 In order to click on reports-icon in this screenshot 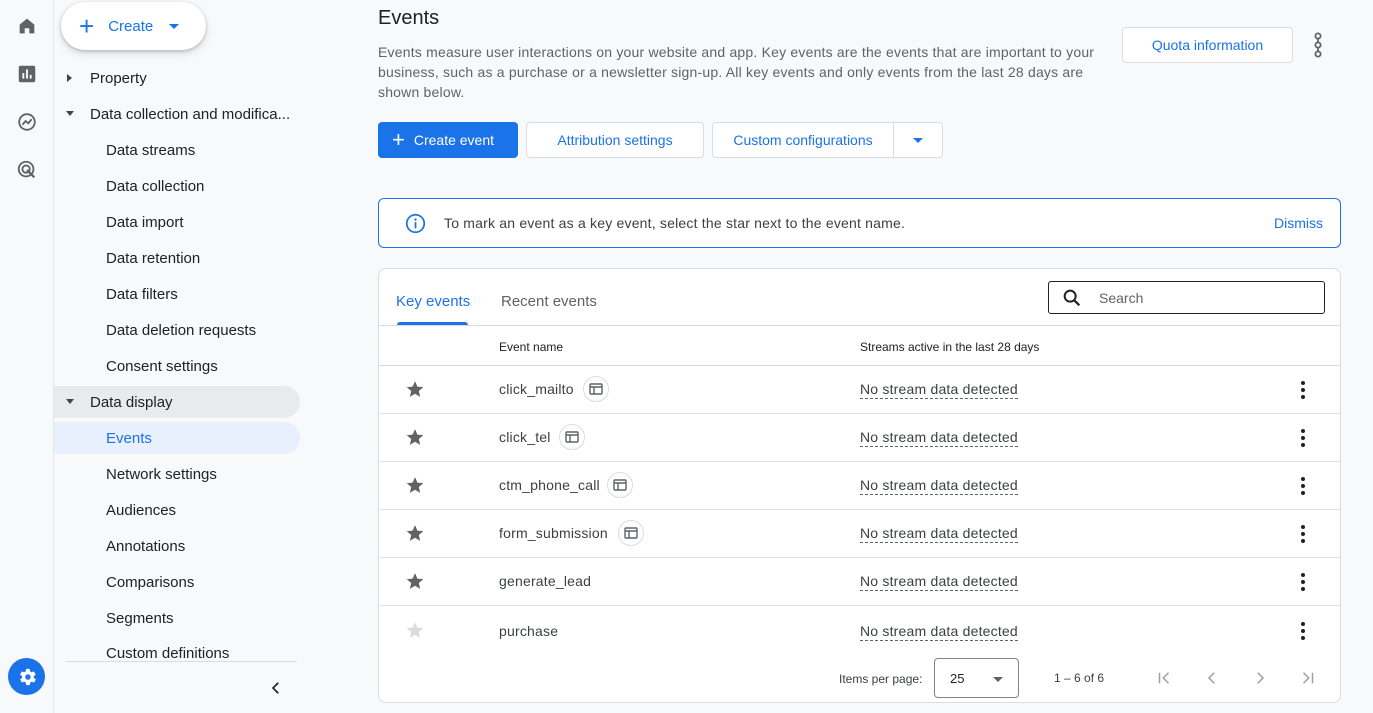, I will do `click(27, 74)`.